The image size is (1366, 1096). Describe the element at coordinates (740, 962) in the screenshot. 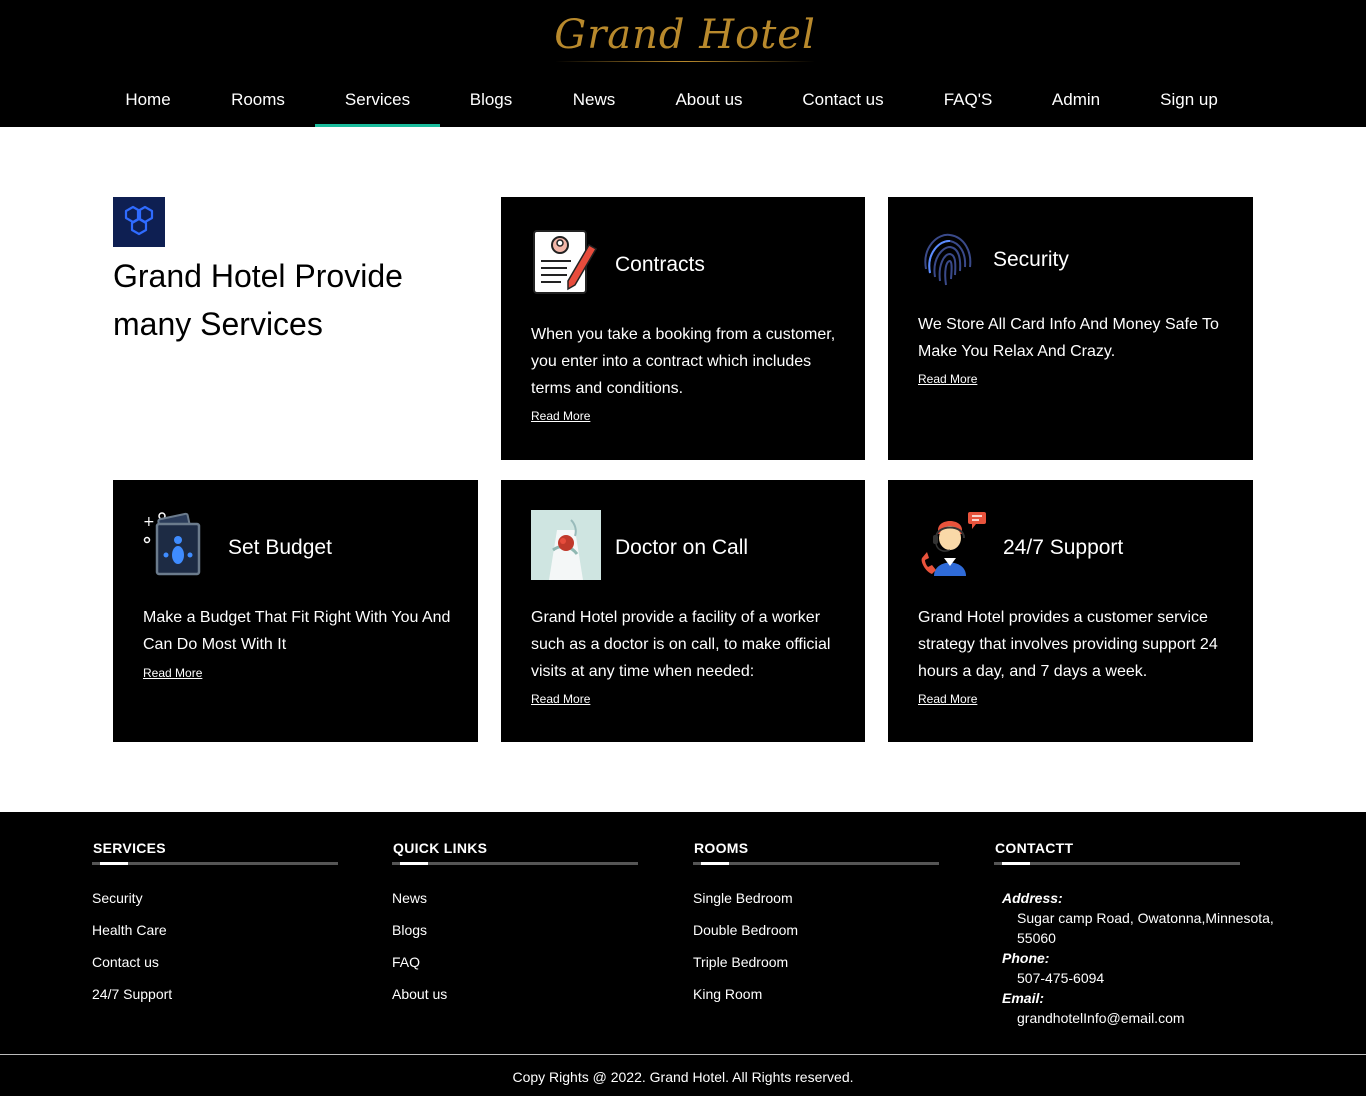

I see `footer-link-triple-bedroom: Triple Bedroom` at that location.